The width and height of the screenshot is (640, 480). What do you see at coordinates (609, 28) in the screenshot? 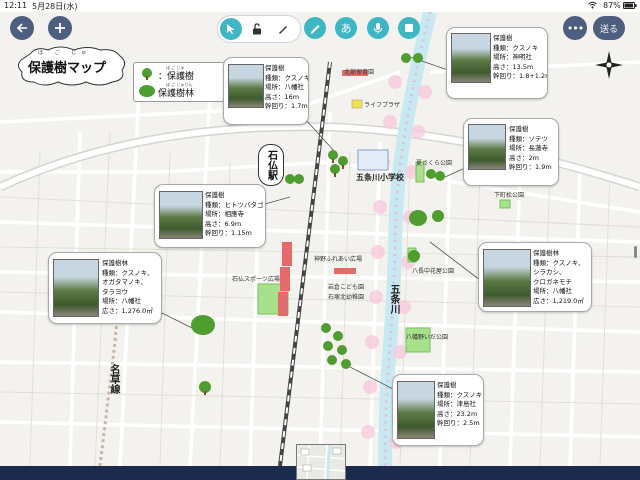
I see `send-button: 送る` at bounding box center [609, 28].